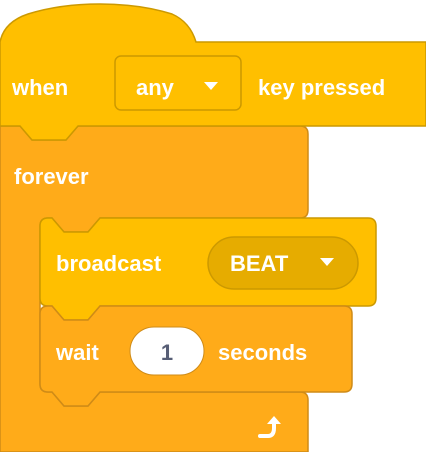  I want to click on wait-label: wait, so click(77, 352).